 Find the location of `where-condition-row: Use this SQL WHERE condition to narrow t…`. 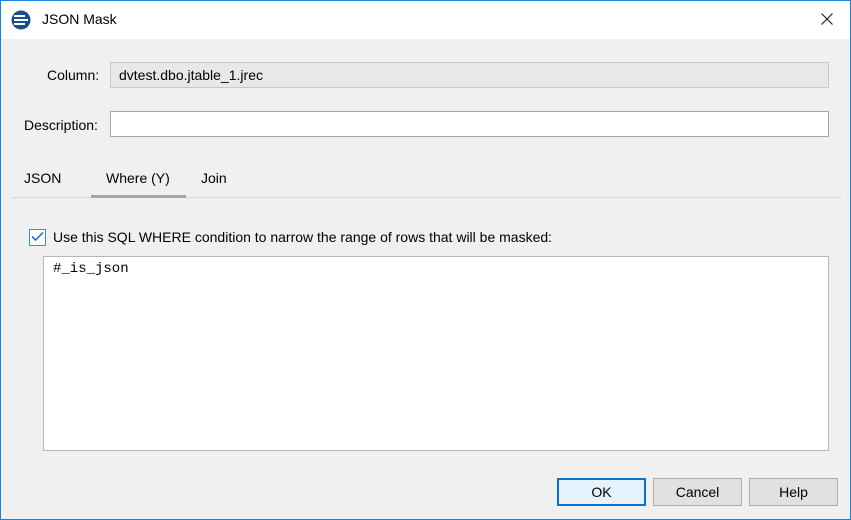

where-condition-row: Use this SQL WHERE condition to narrow t… is located at coordinates (290, 237).